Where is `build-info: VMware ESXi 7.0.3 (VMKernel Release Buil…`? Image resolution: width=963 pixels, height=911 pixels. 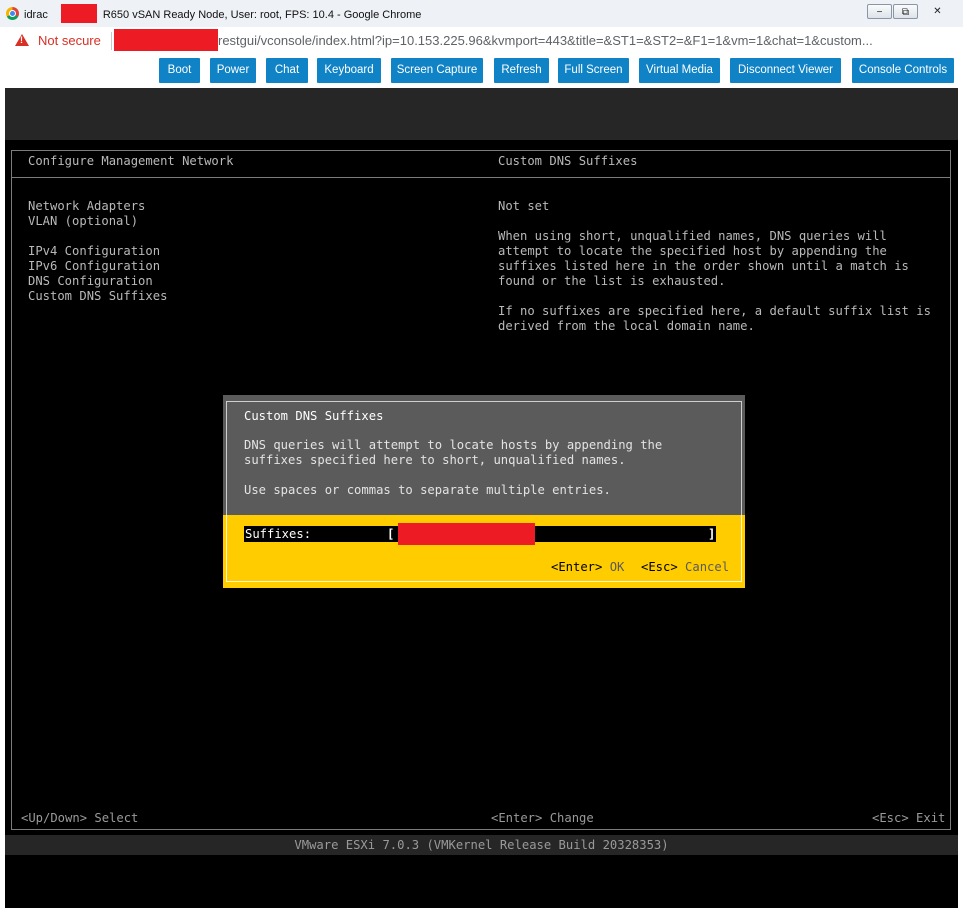
build-info: VMware ESXi 7.0.3 (VMKernel Release Buil… is located at coordinates (481, 845).